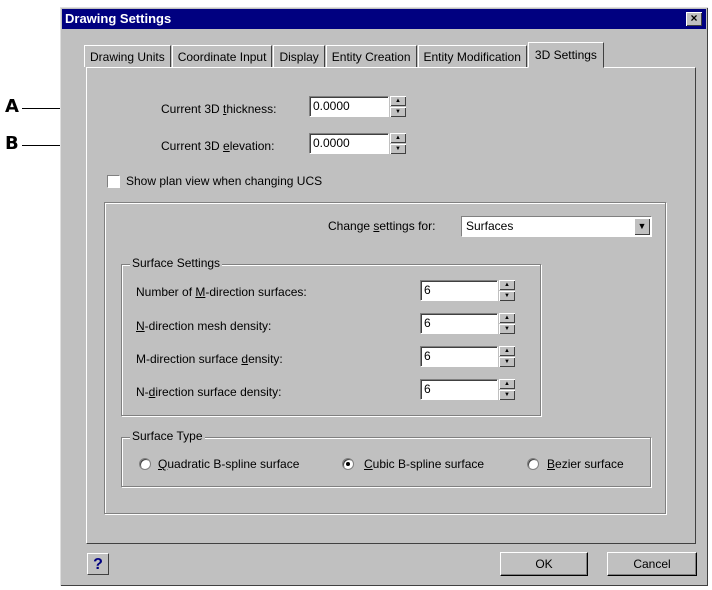  I want to click on close-icon: ×, so click(694, 18).